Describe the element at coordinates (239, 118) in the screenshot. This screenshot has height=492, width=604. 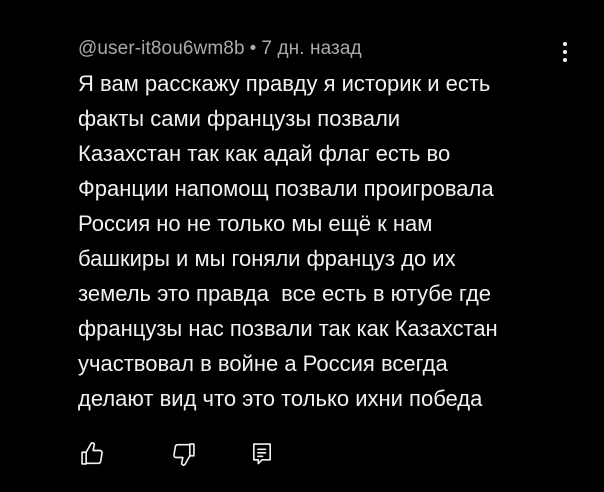
I see `comment-line: факты сами французы позвали` at that location.